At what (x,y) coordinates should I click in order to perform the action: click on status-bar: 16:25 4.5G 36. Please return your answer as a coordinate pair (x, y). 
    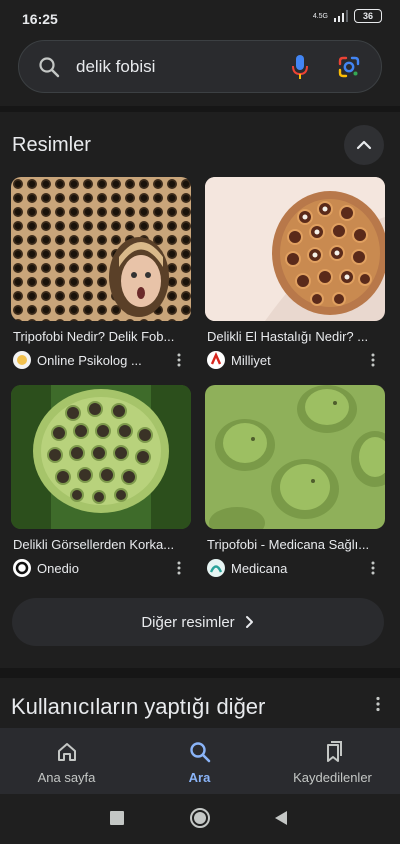
    Looking at the image, I should click on (200, 18).